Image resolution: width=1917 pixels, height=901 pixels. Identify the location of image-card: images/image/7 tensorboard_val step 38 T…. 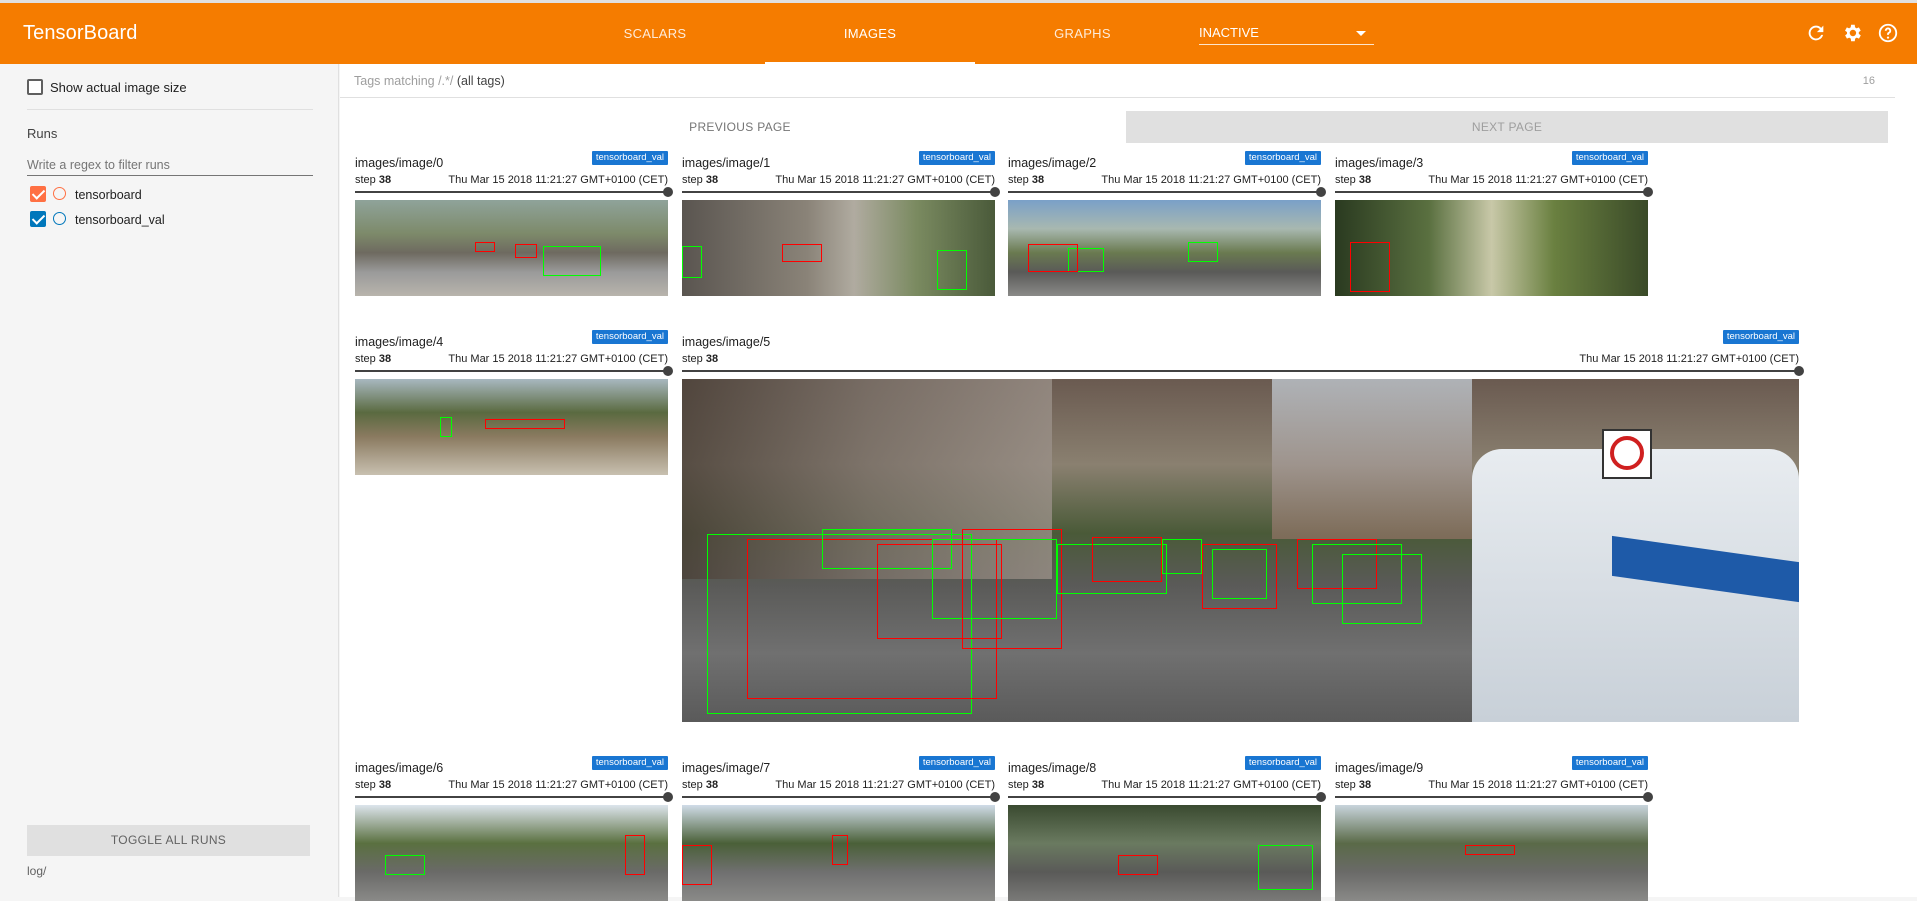
(841, 828).